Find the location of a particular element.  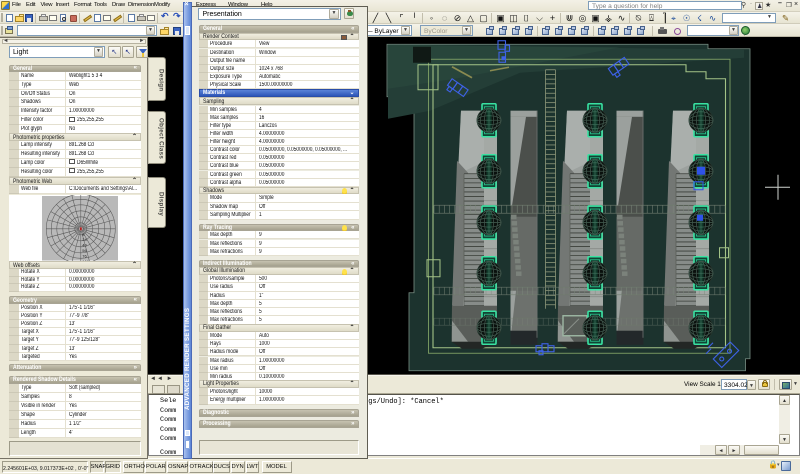

svg-text: 40 is located at coordinates (84, 244).